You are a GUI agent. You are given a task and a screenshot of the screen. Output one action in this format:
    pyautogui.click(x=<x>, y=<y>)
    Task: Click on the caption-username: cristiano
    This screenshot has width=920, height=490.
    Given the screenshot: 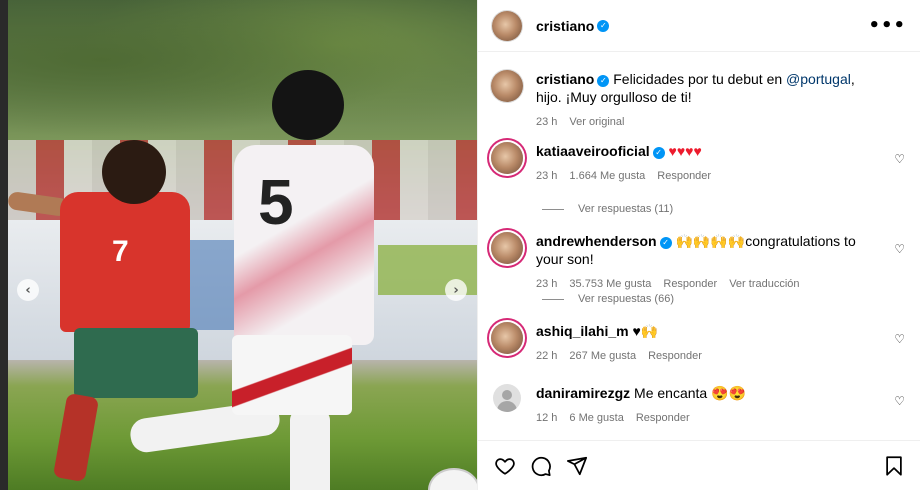 What is the action you would take?
    pyautogui.click(x=565, y=79)
    